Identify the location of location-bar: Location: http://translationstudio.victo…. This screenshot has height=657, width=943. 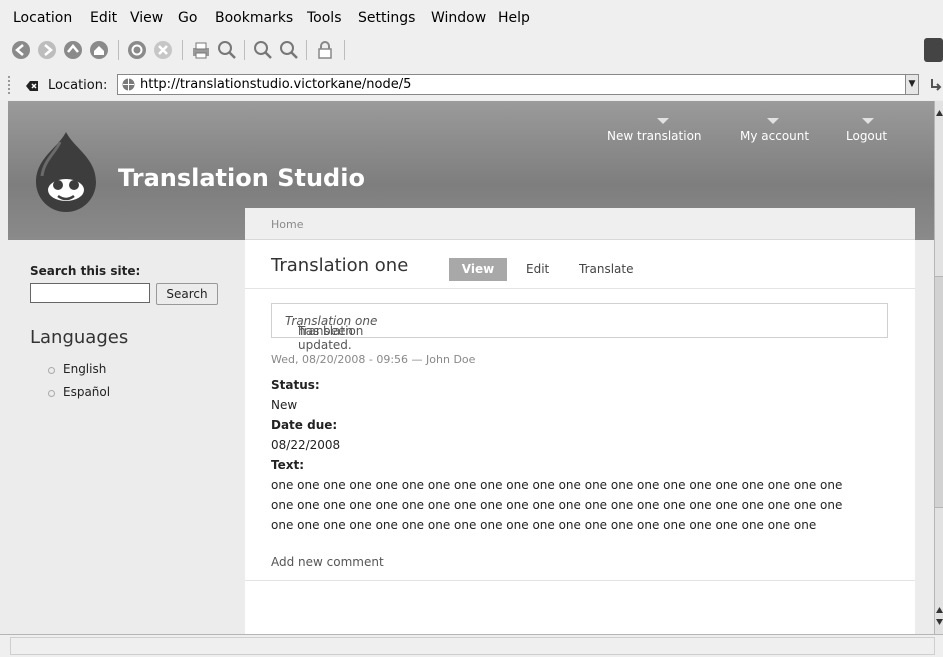
(471, 85).